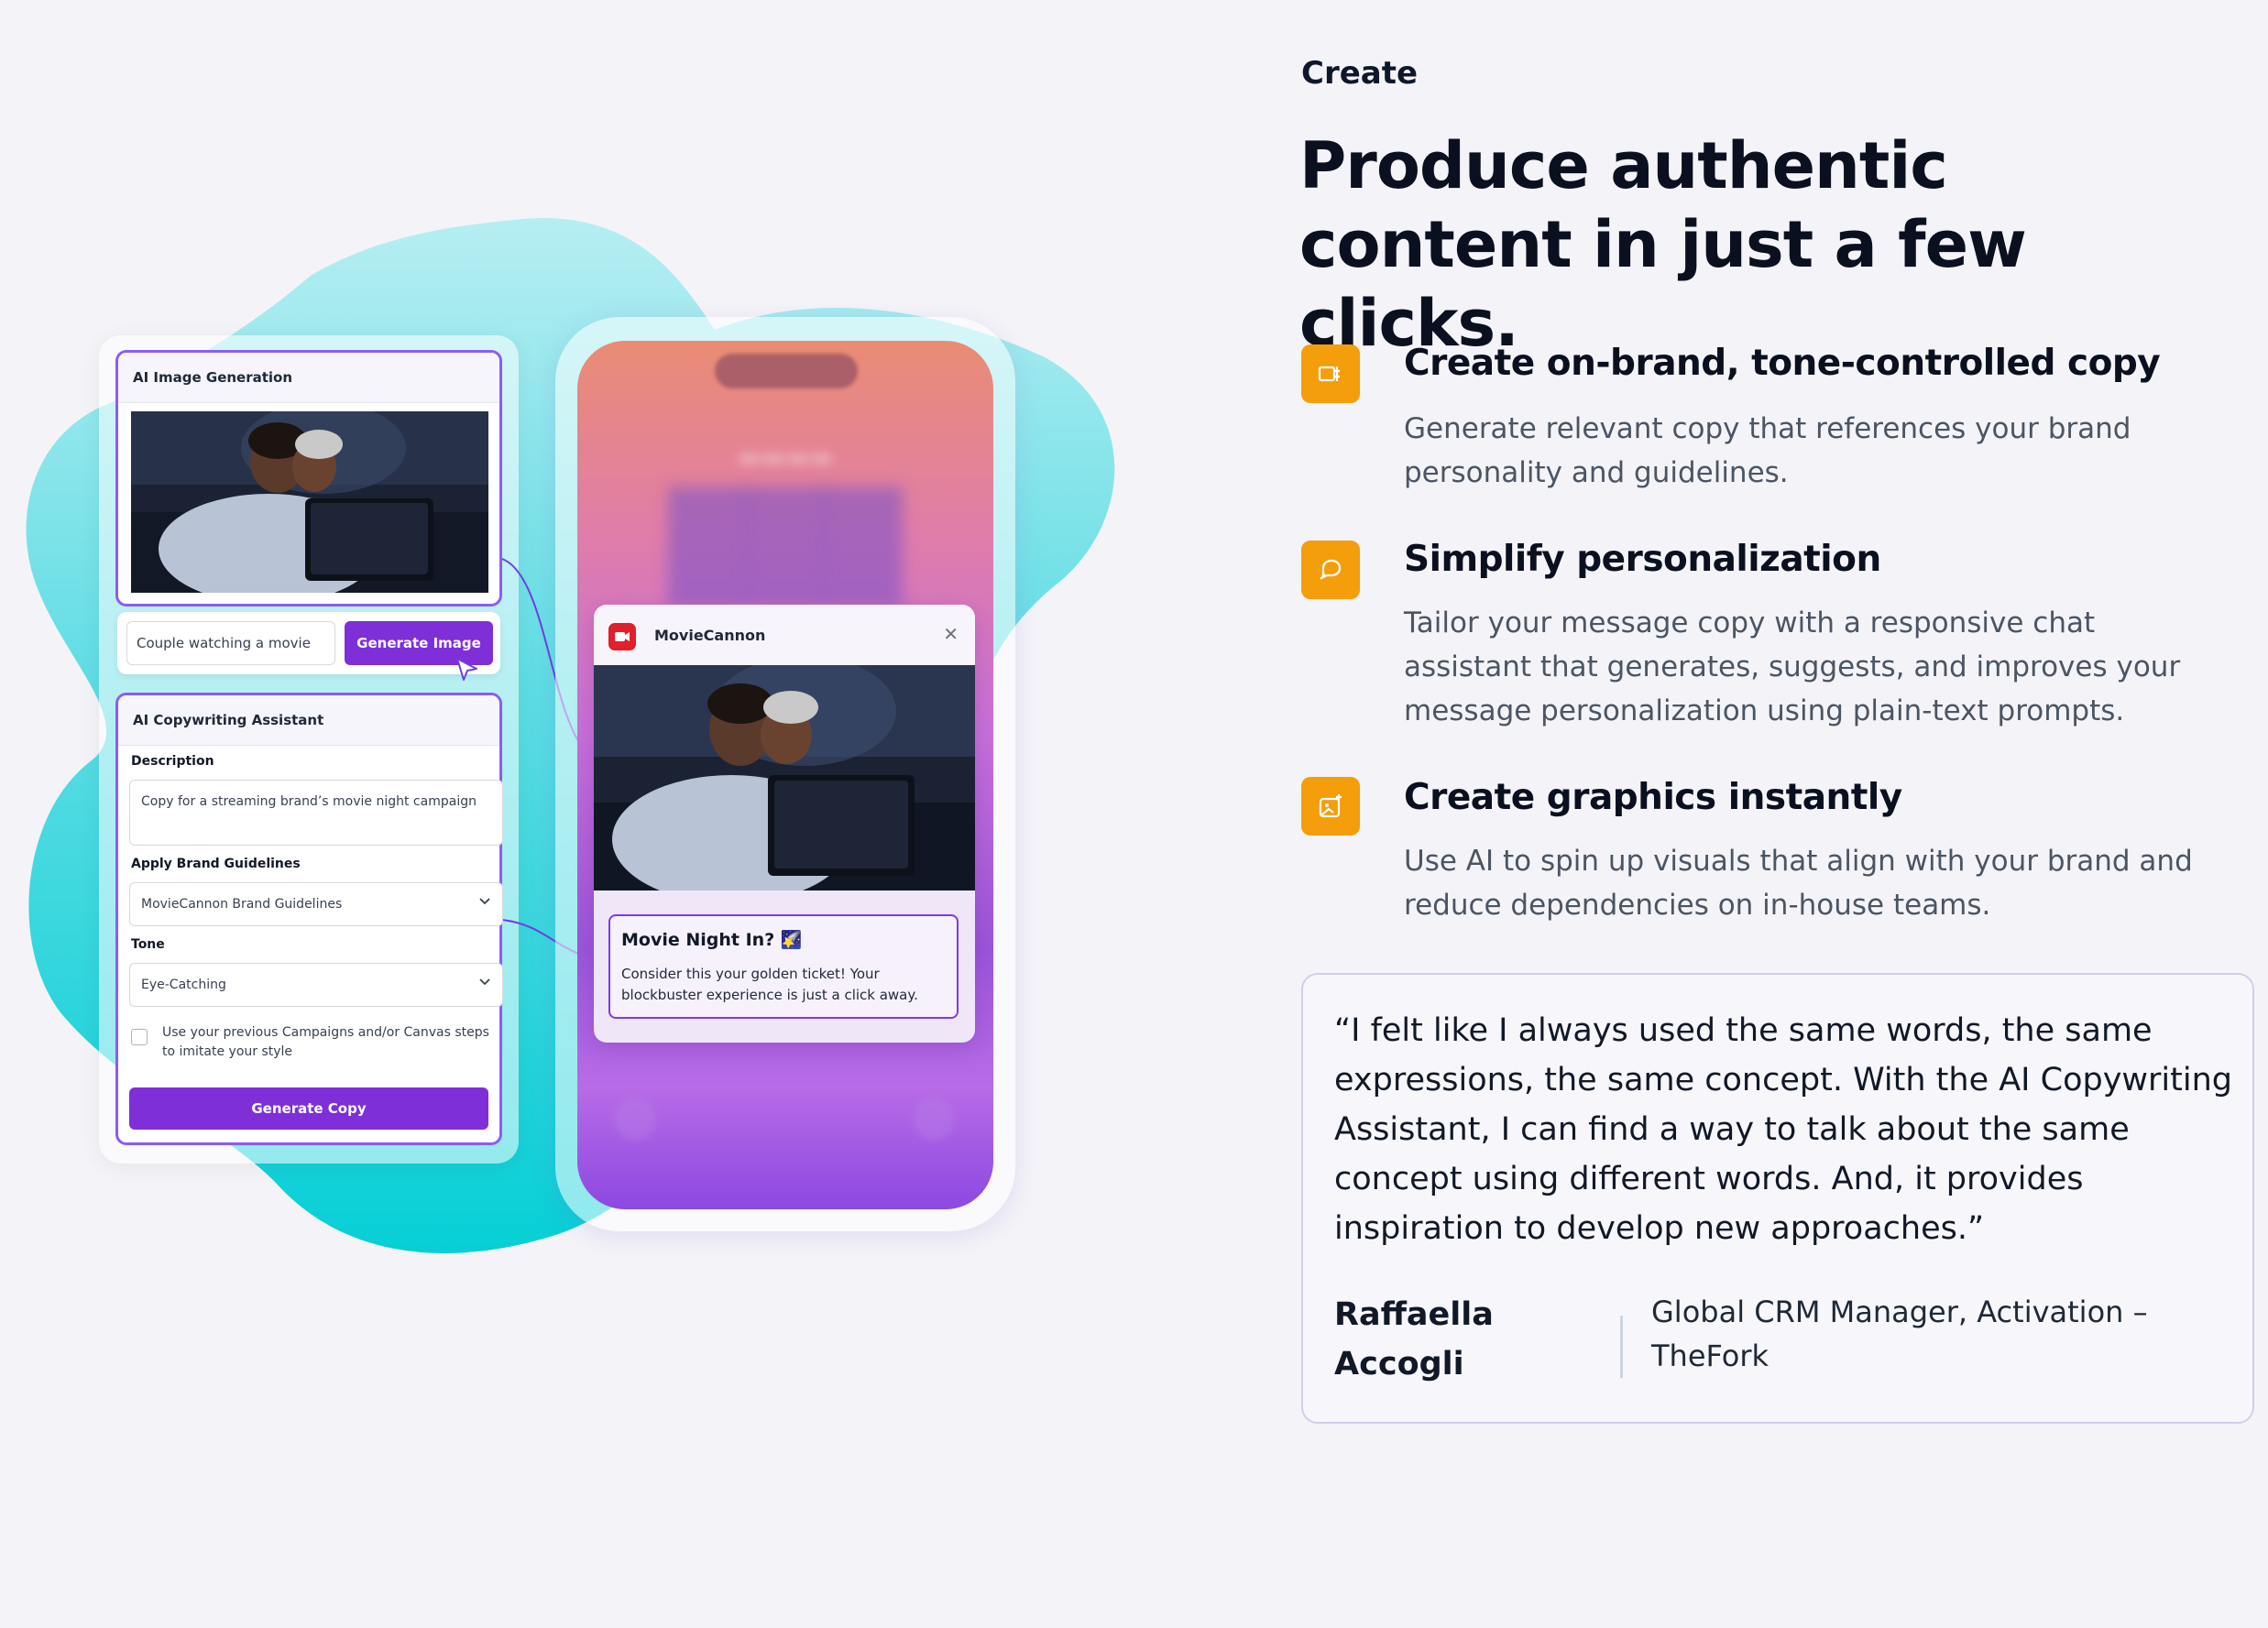  Describe the element at coordinates (785, 546) in the screenshot. I see `lockscreen-time-blur: ███` at that location.